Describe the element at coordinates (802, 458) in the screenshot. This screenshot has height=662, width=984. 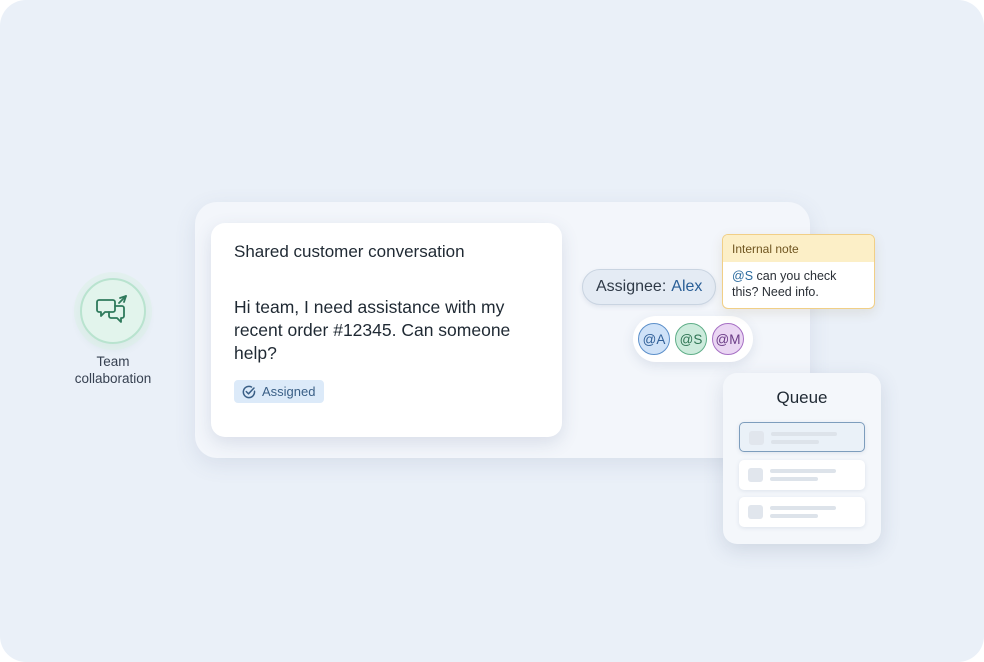
I see `queue-panel: Queue` at that location.